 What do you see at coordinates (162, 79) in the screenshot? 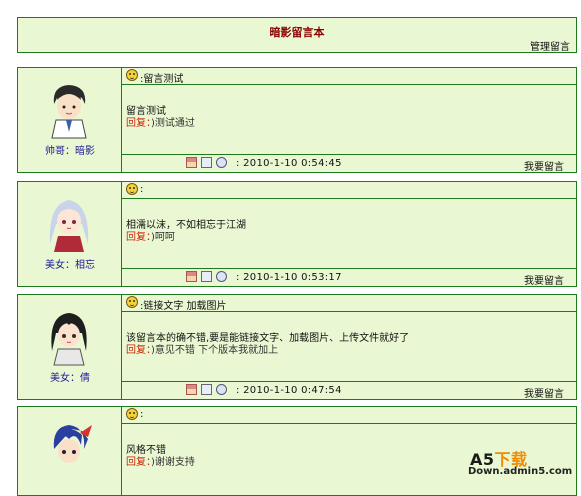
I see `message-subject: :留言测试` at bounding box center [162, 79].